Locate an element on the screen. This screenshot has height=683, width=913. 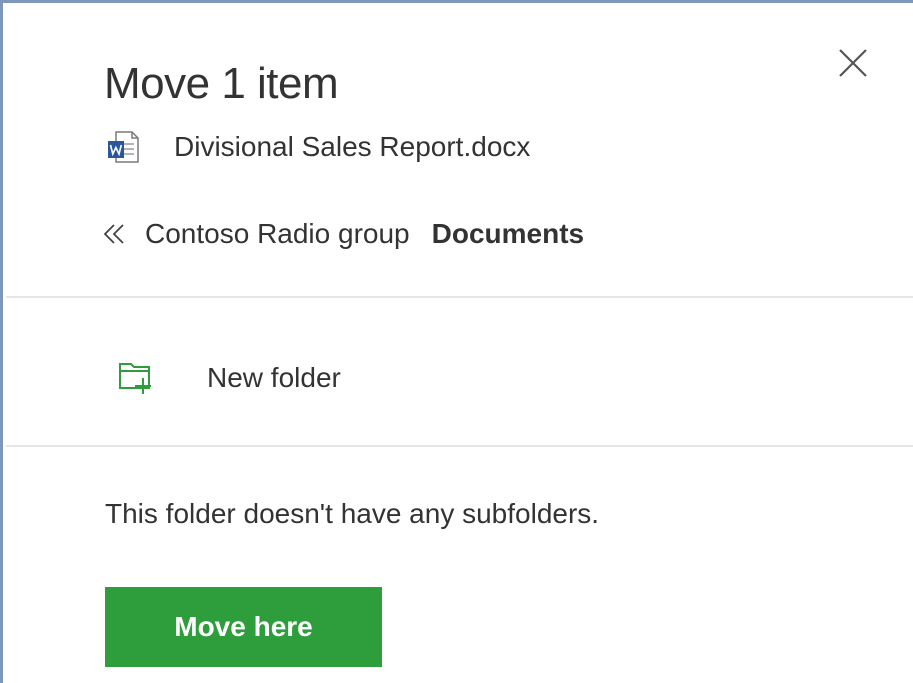
double-chevron-left-icon is located at coordinates (116, 234).